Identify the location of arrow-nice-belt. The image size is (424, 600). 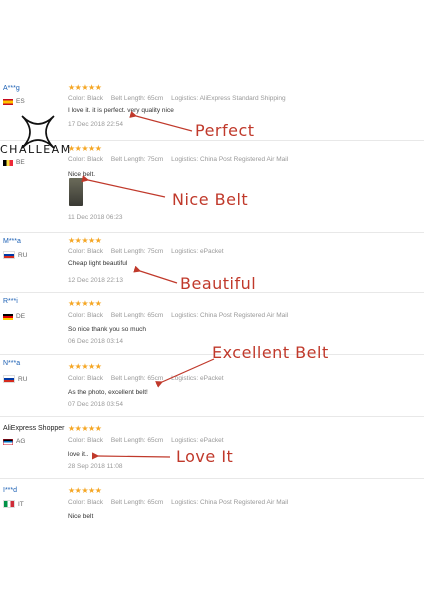
(123, 186).